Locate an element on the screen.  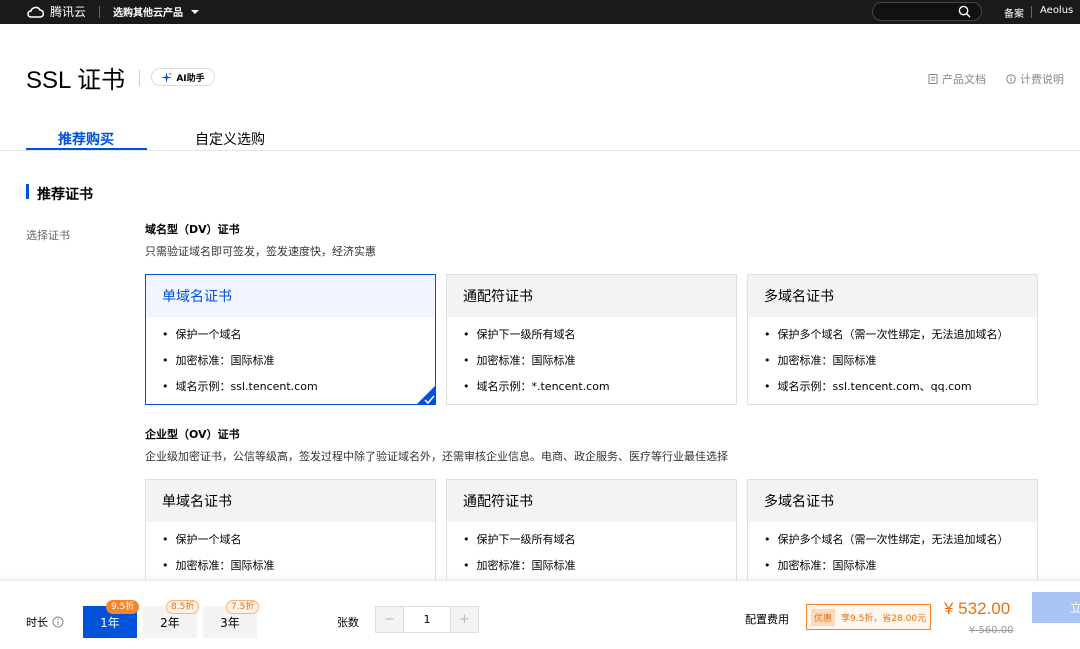
ov-group-title: 企业型（OV）证书 is located at coordinates (192, 434).